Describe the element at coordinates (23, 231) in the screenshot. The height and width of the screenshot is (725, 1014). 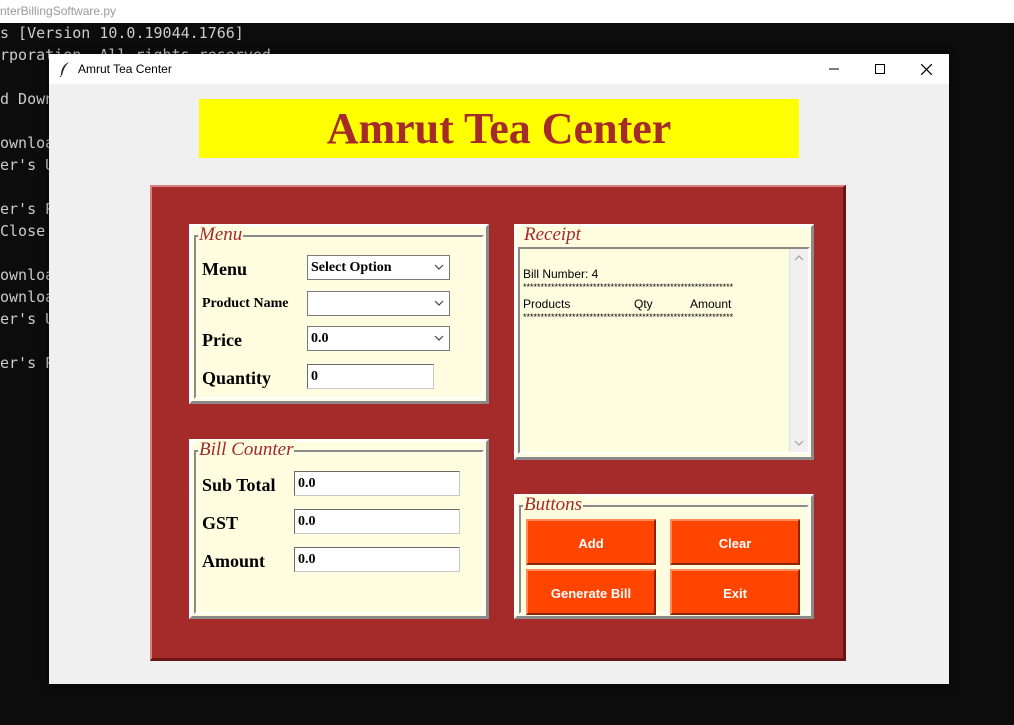
I see `console-line: Close` at that location.